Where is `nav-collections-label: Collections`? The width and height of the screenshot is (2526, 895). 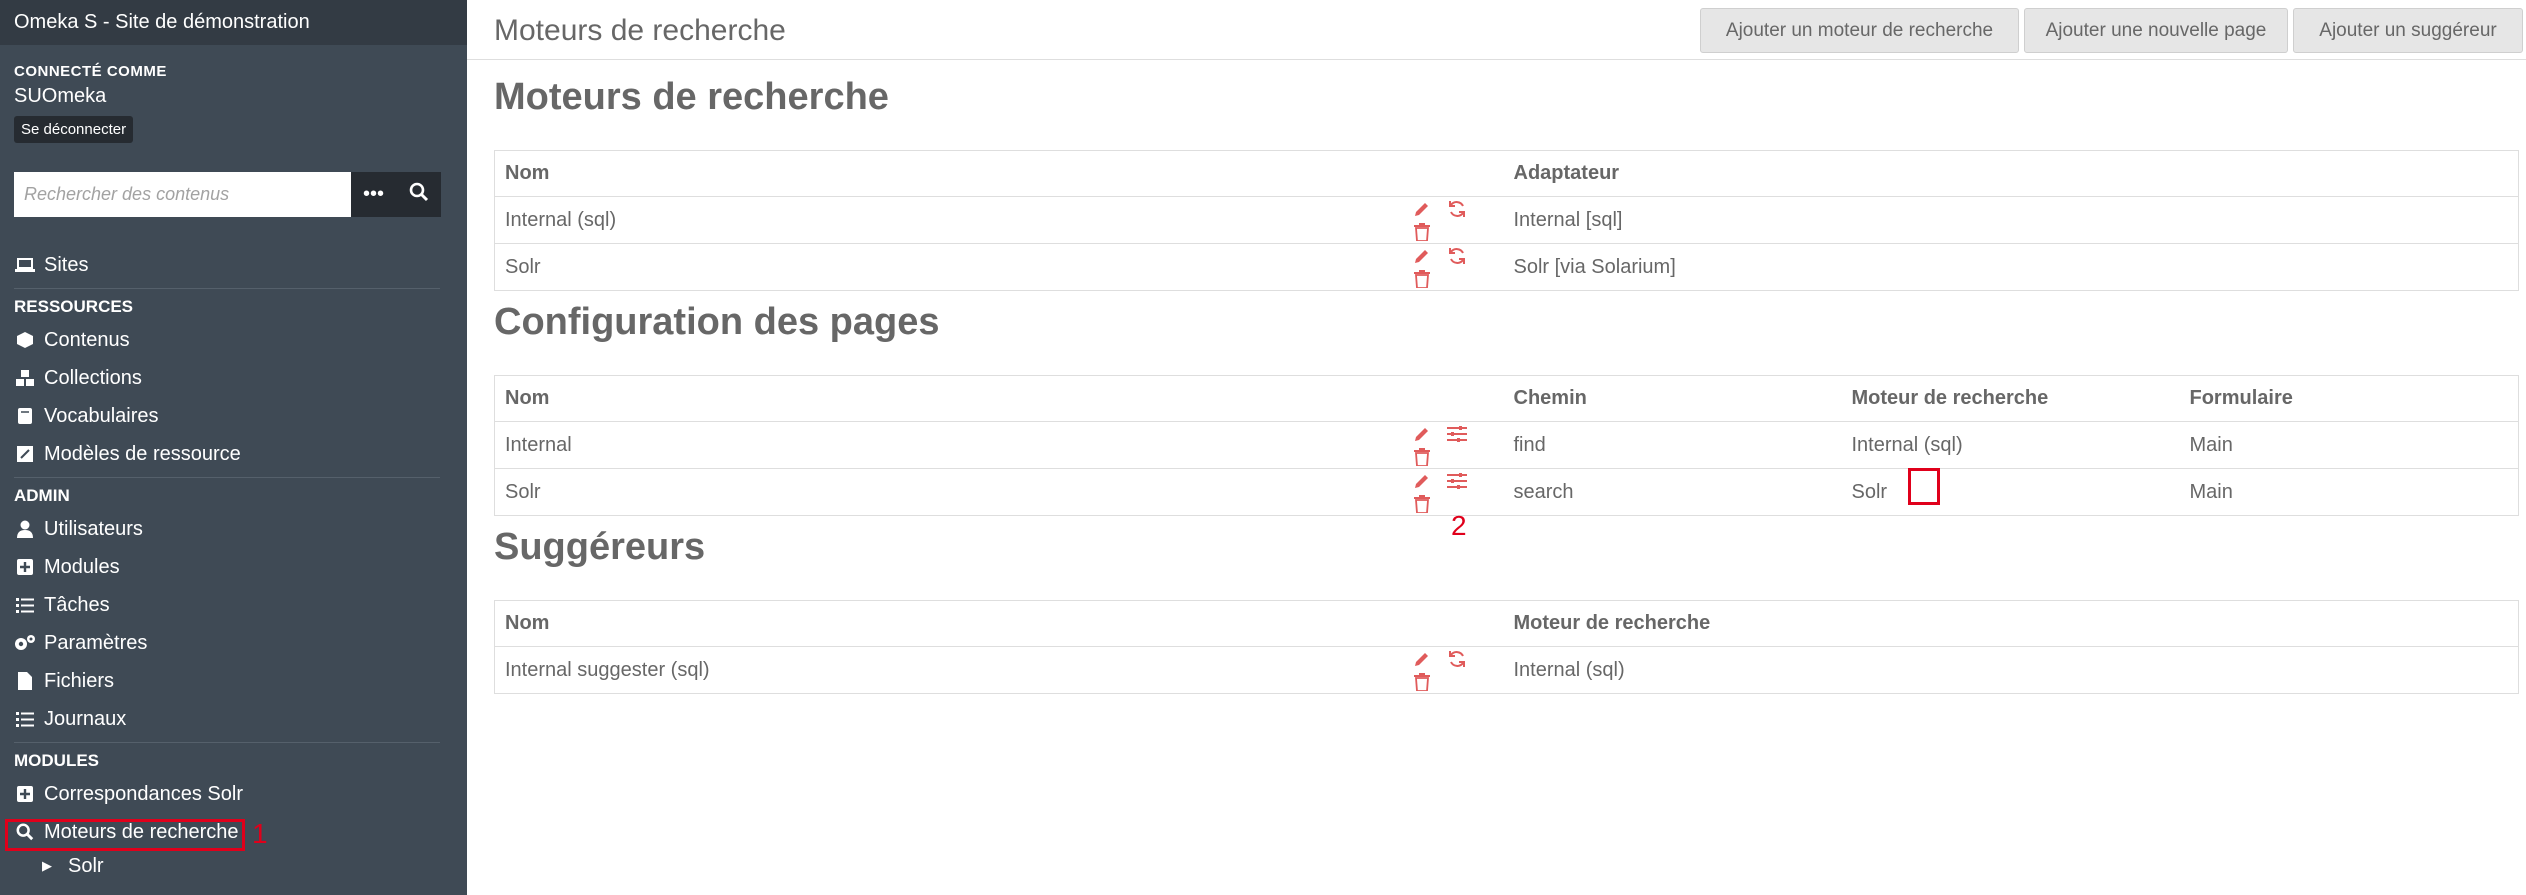 nav-collections-label: Collections is located at coordinates (93, 377).